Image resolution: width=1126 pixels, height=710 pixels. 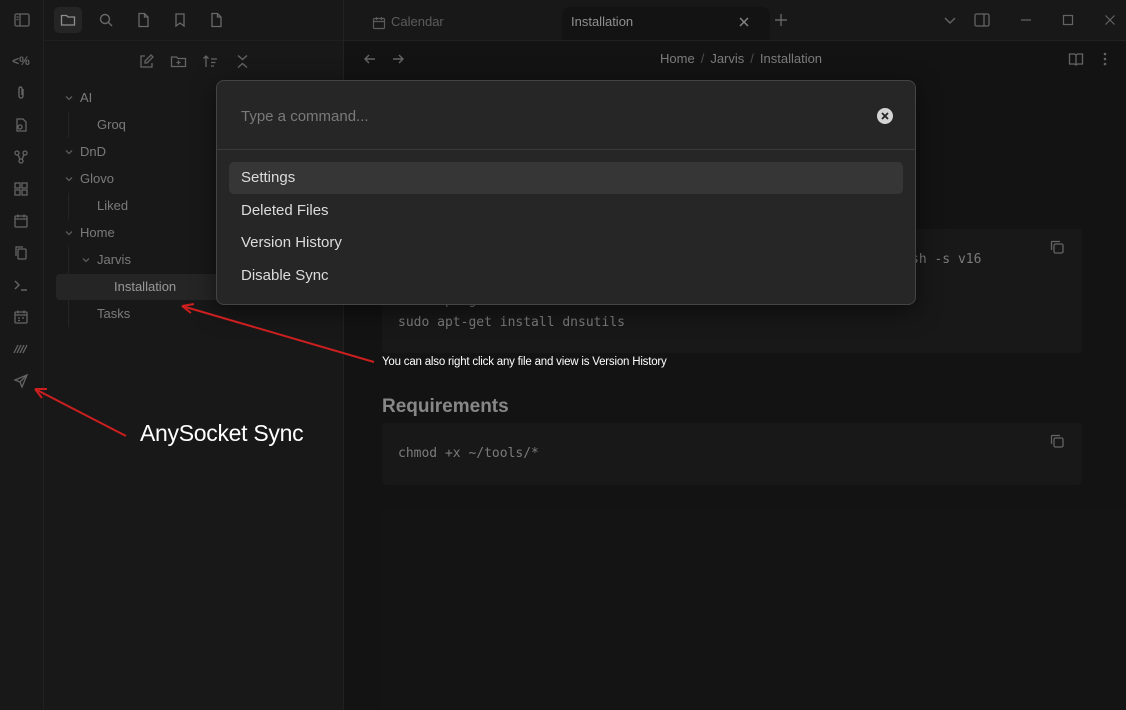 What do you see at coordinates (80, 412) in the screenshot?
I see `arrow-to-send-icon` at bounding box center [80, 412].